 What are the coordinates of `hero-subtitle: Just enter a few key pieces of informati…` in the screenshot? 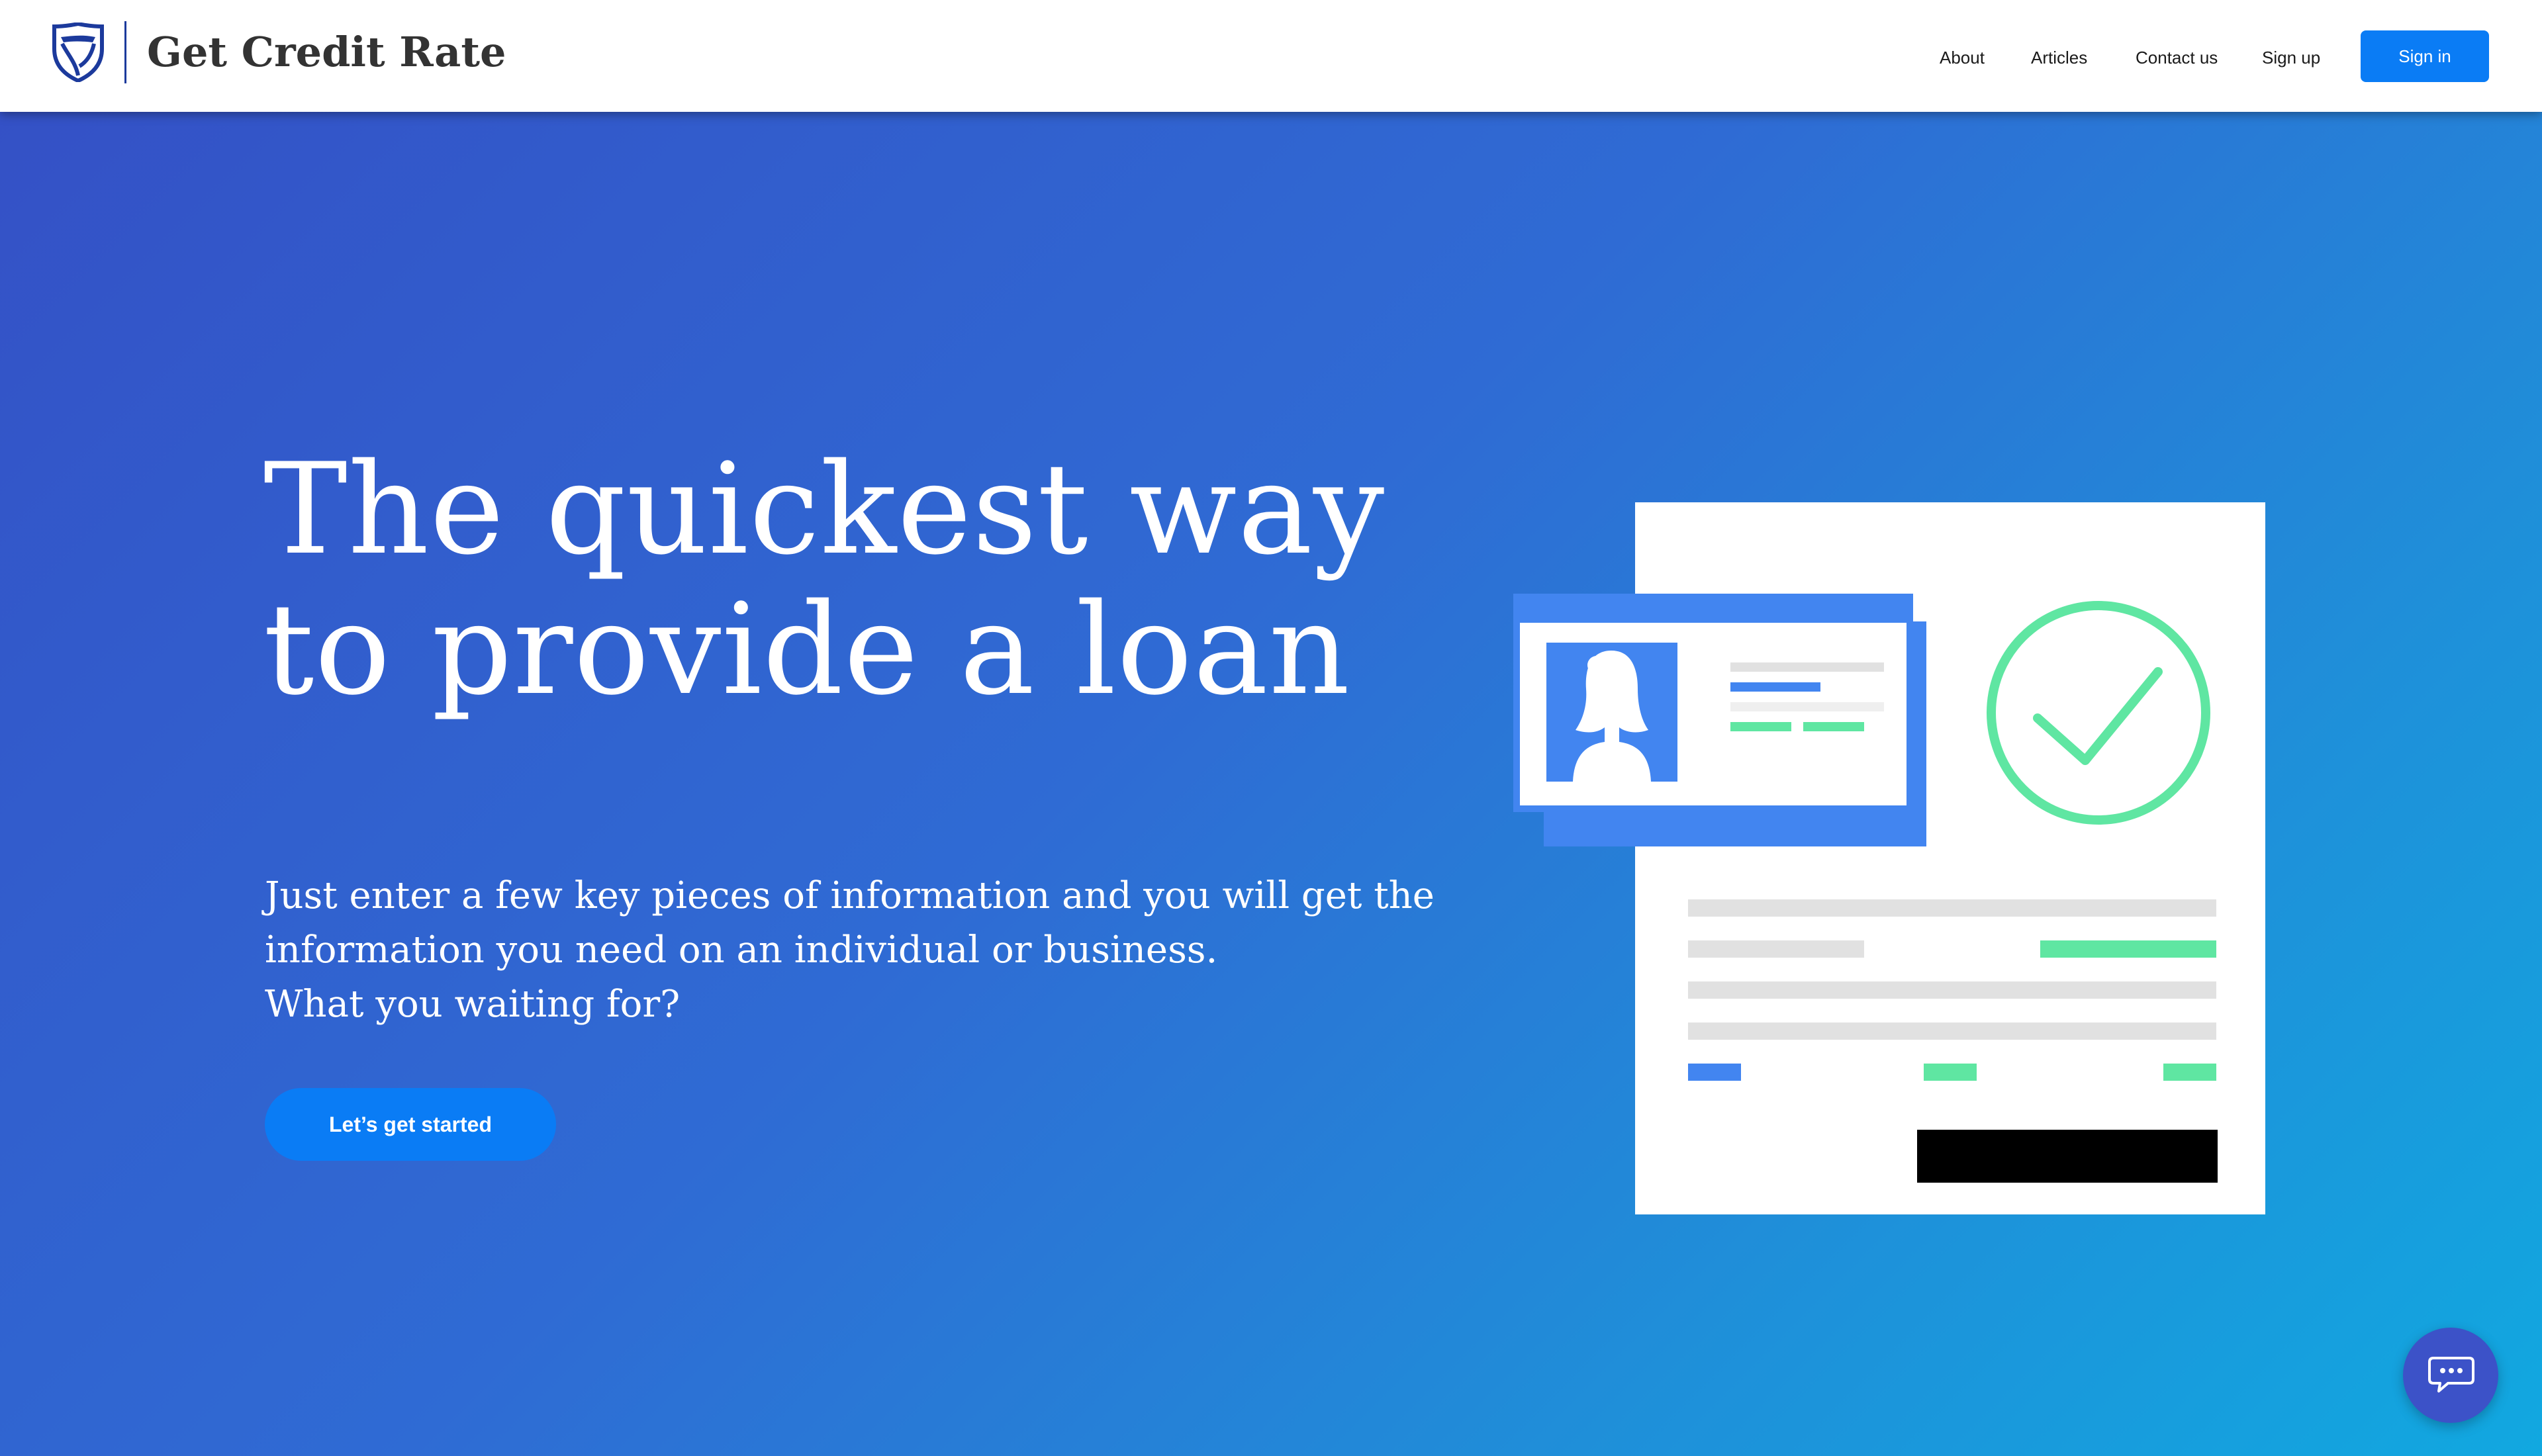 It's located at (861, 950).